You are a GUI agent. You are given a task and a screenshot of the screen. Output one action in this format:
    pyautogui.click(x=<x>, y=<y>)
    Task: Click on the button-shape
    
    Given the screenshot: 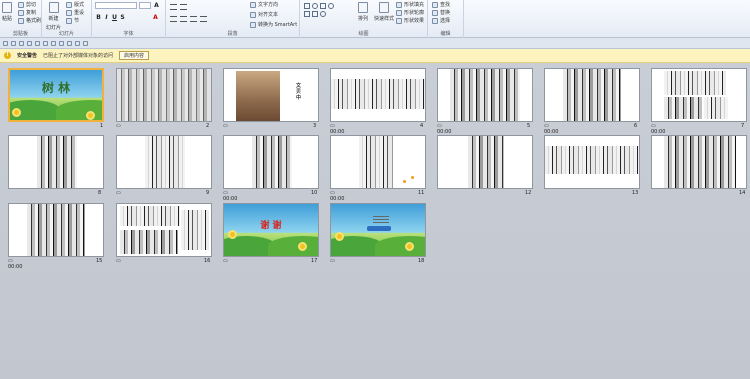 What is the action you would take?
    pyautogui.click(x=379, y=228)
    